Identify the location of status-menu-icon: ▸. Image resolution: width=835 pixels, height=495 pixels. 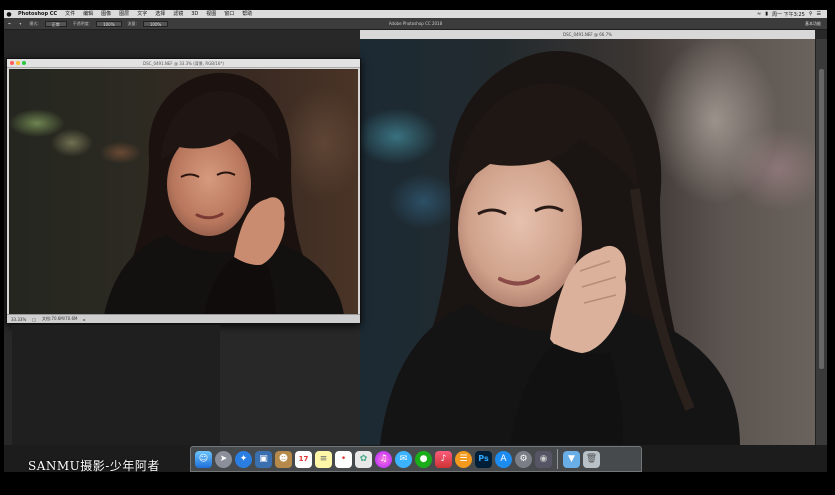
(84, 319).